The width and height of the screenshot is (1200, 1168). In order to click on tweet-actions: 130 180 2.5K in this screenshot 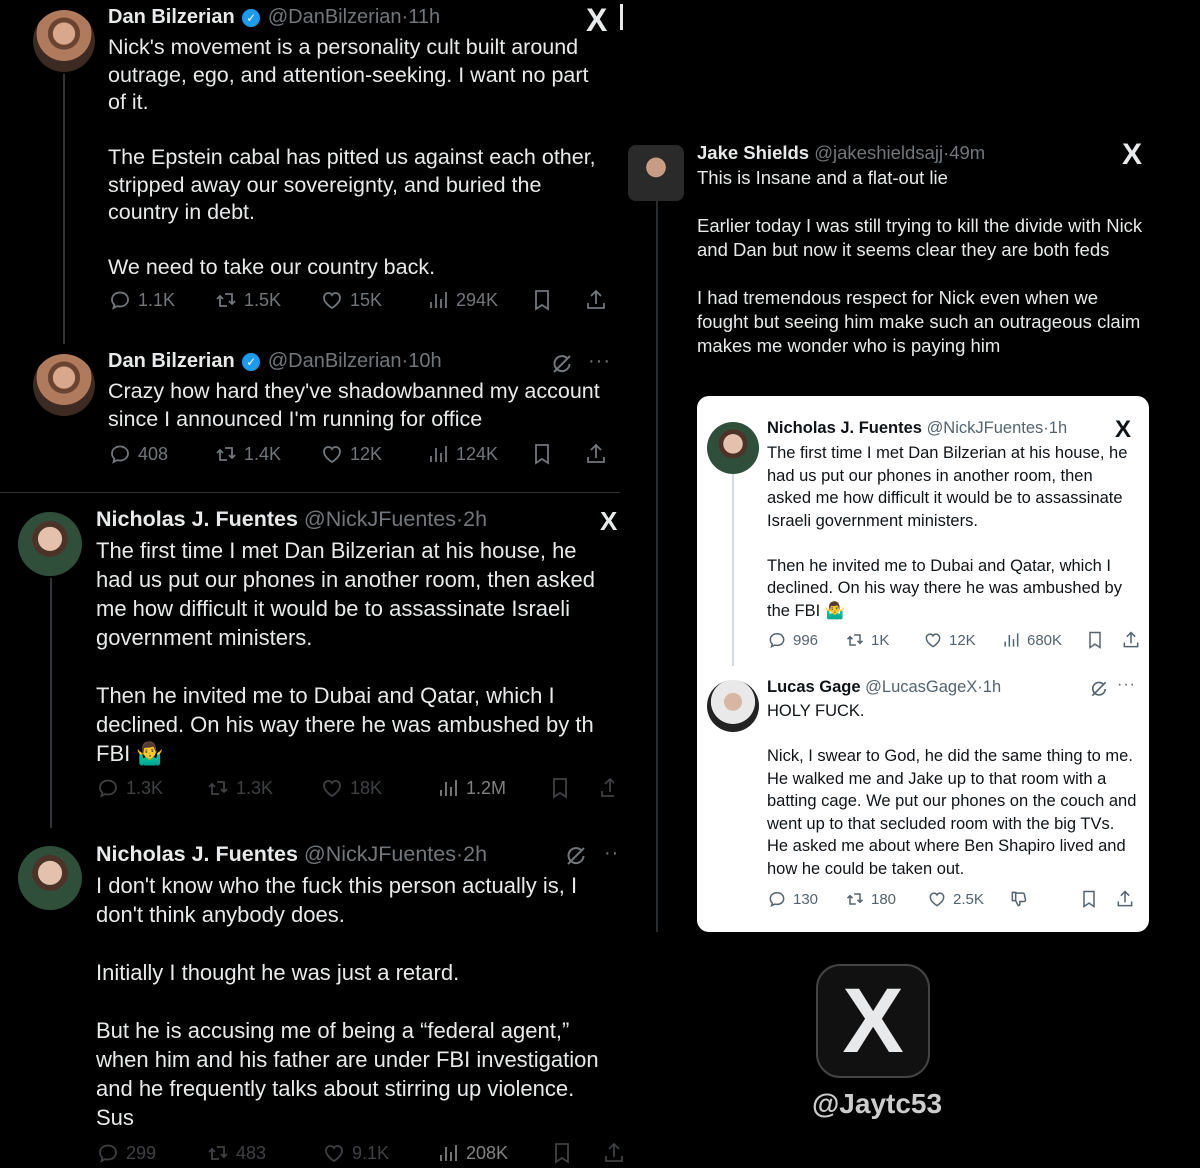, I will do `click(955, 899)`.